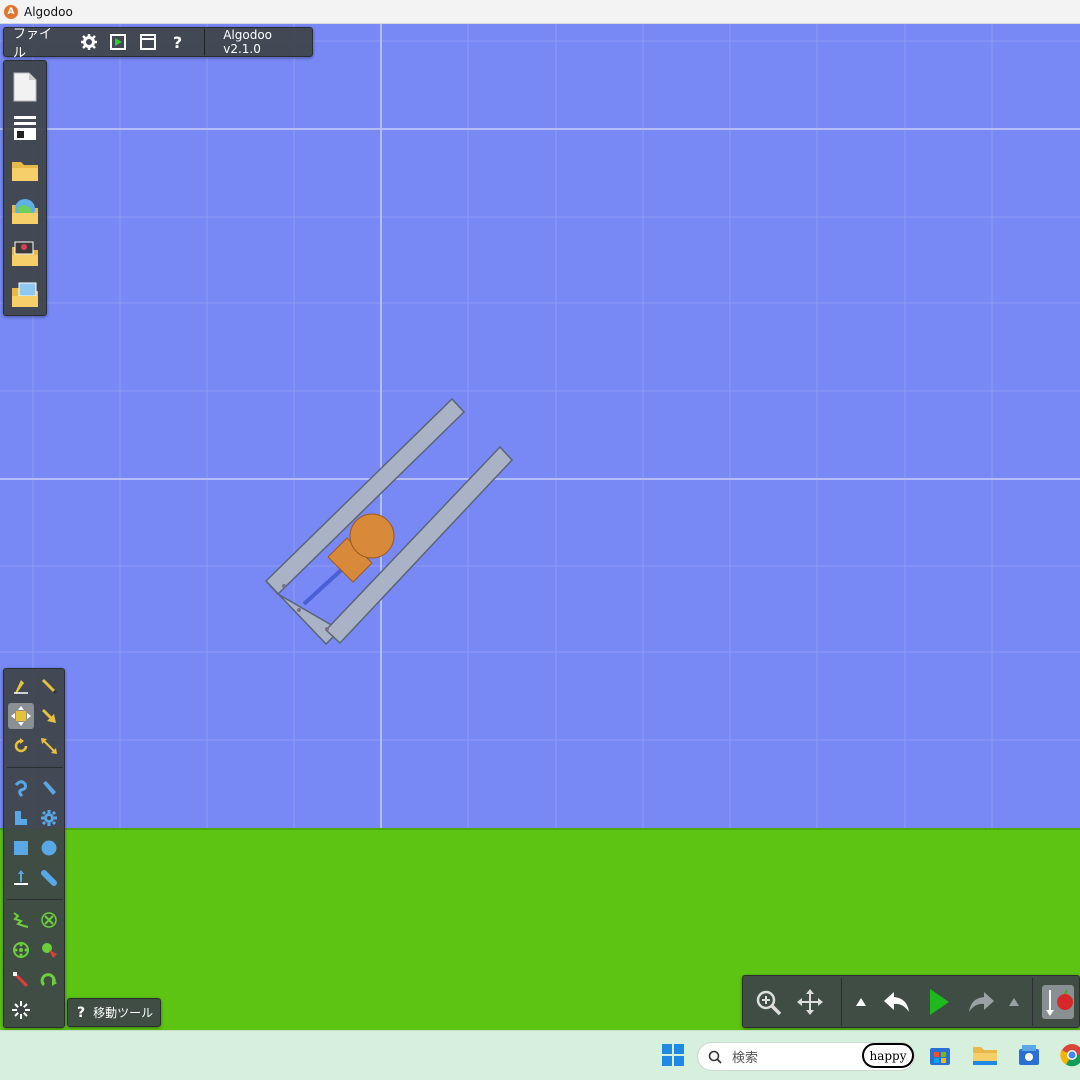  I want to click on spring-tool, so click(21, 920).